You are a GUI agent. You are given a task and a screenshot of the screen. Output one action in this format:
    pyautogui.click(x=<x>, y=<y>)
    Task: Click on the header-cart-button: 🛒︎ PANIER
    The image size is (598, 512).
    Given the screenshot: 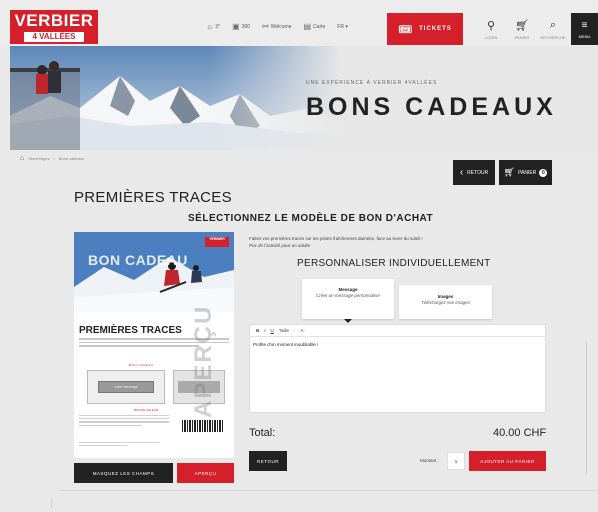 What is the action you would take?
    pyautogui.click(x=522, y=29)
    